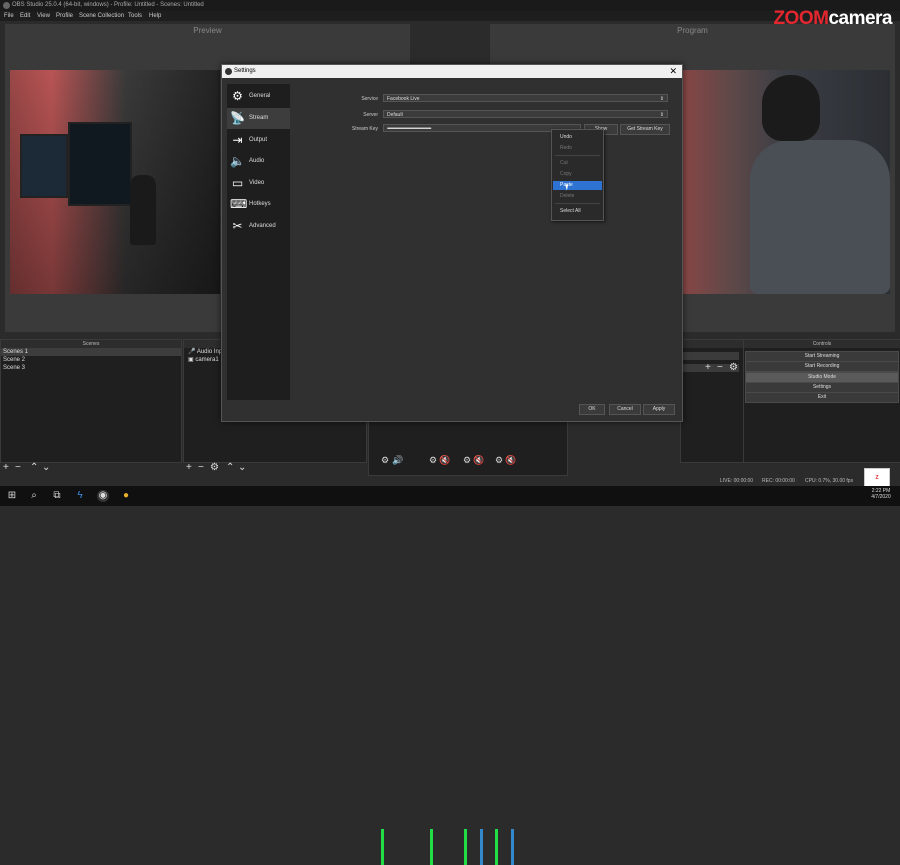 The height and width of the screenshot is (865, 900). Describe the element at coordinates (877, 478) in the screenshot. I see `zoomcamera-badge-icon: Z` at that location.